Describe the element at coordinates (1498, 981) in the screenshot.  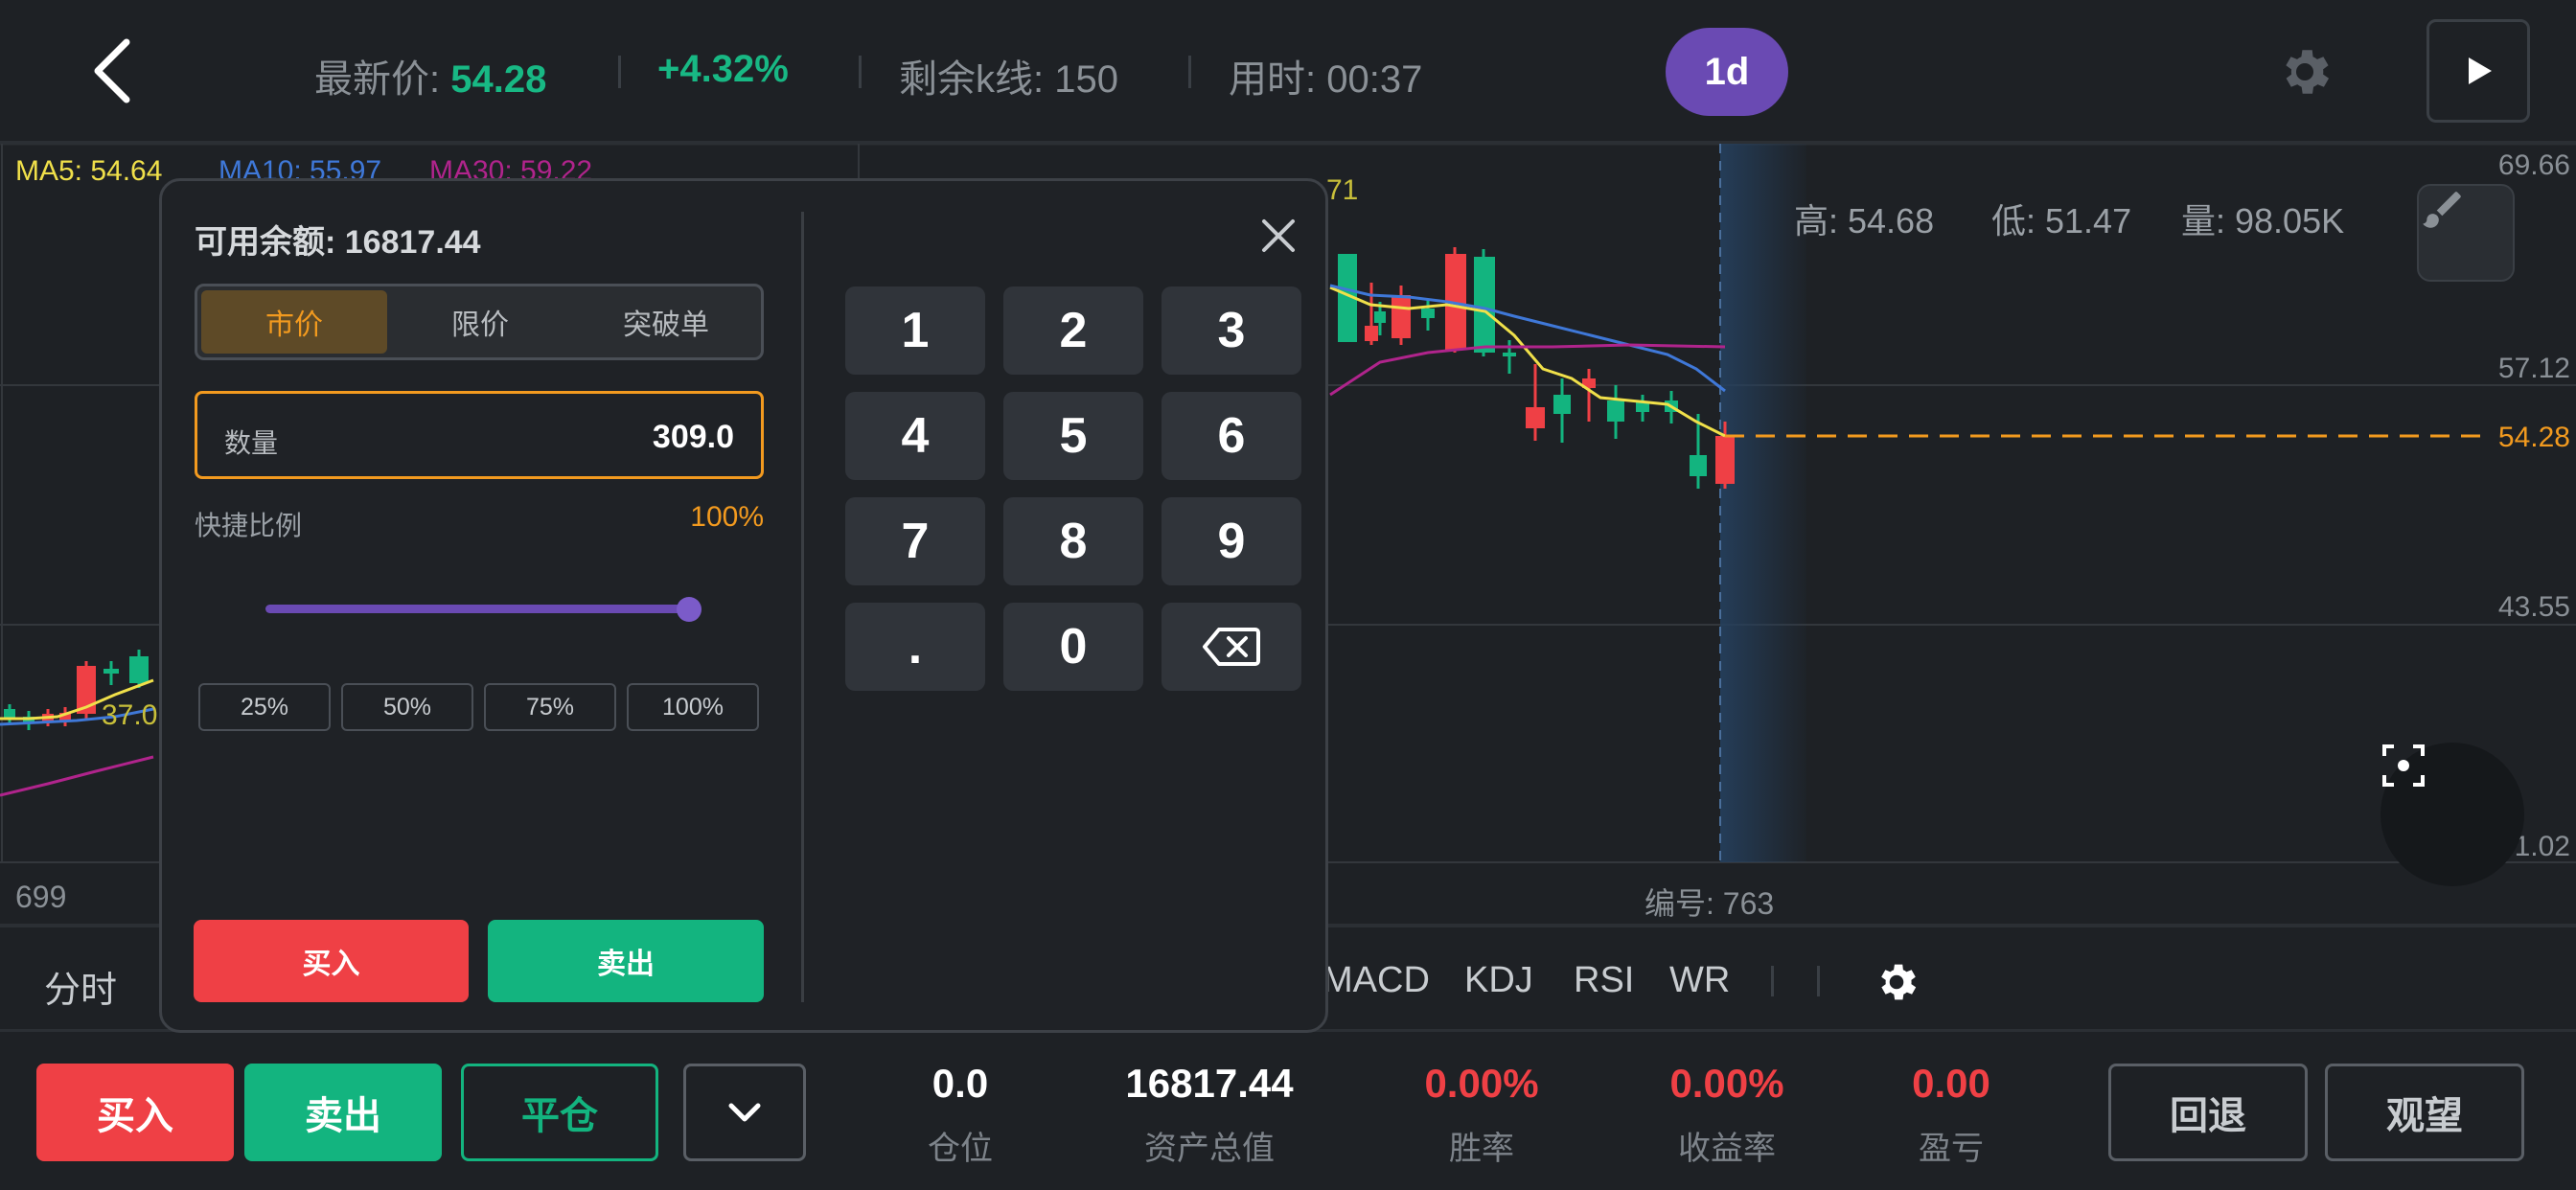
I see `tab-kdj: KDJ` at that location.